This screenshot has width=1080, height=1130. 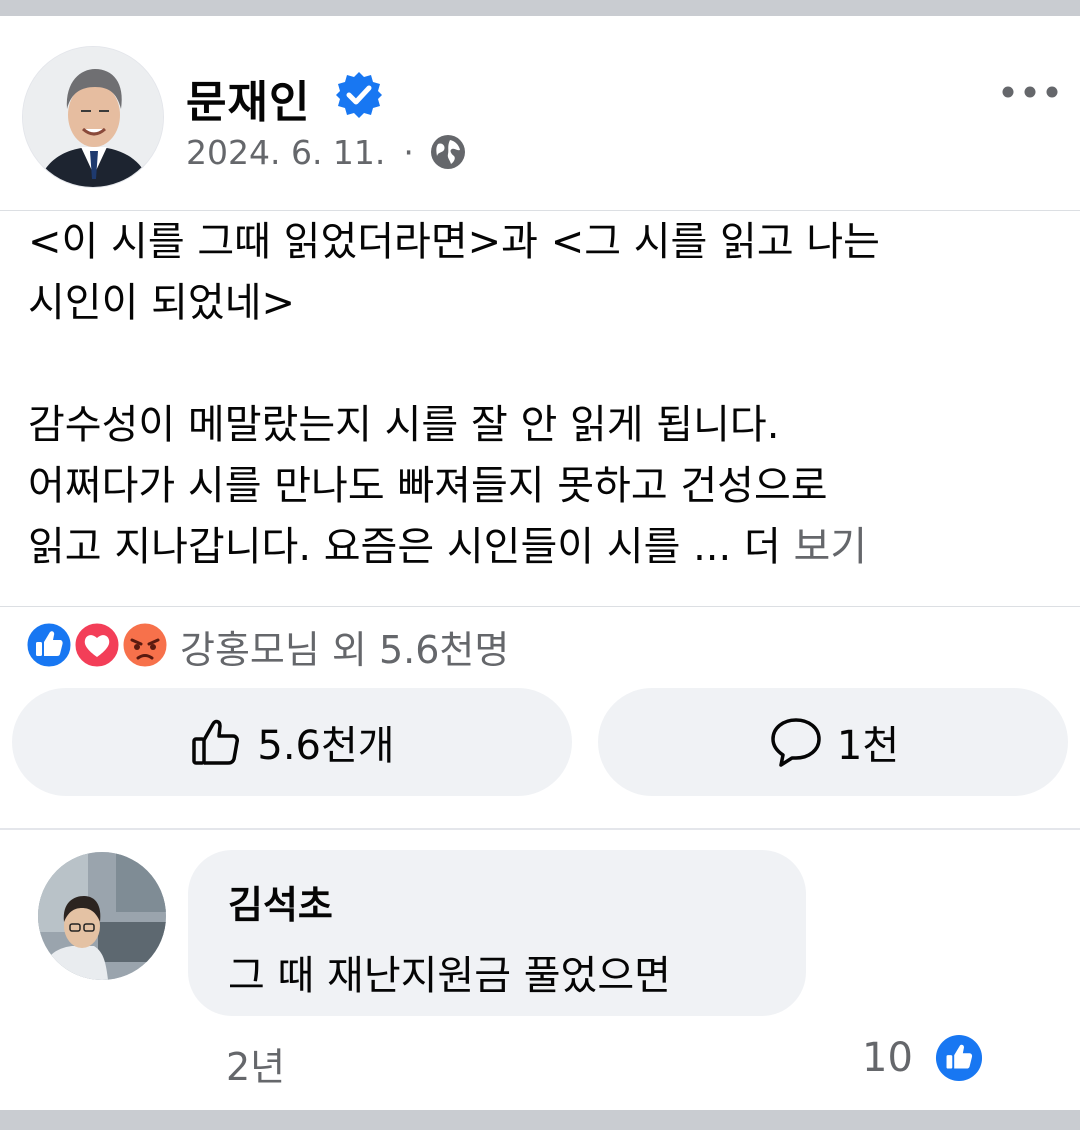 I want to click on post-text-tail: 읽고 지나갑니다. 요즘은 시인들이 시를 ... 더, so click(x=411, y=547).